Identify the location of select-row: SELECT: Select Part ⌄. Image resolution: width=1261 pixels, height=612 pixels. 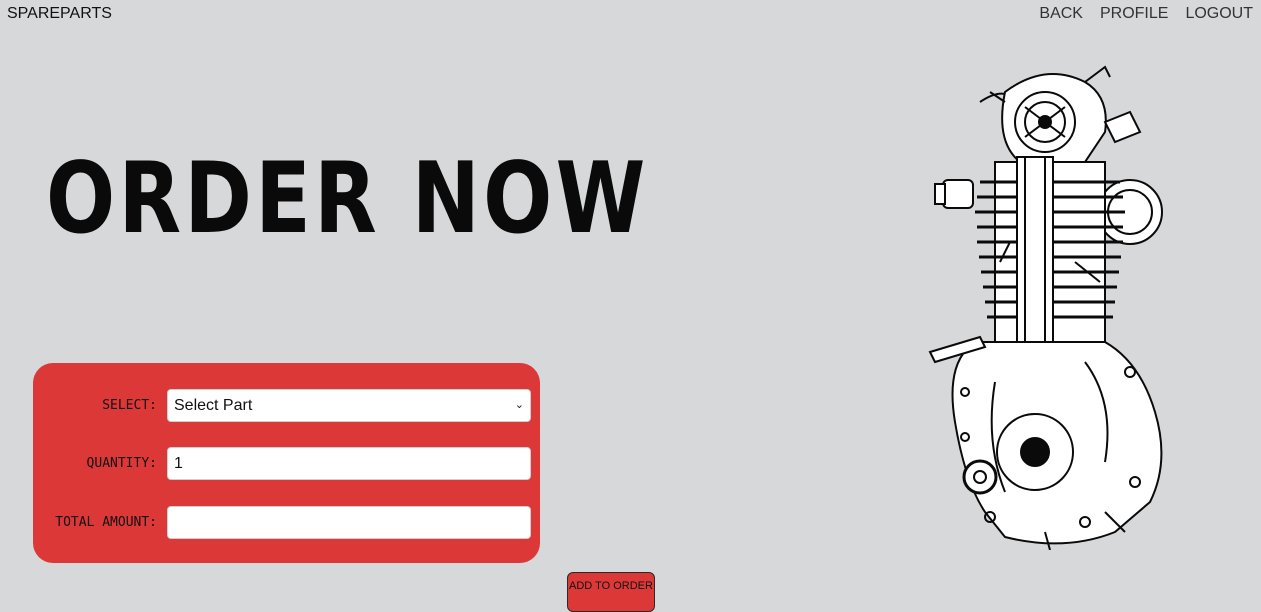
(286, 405).